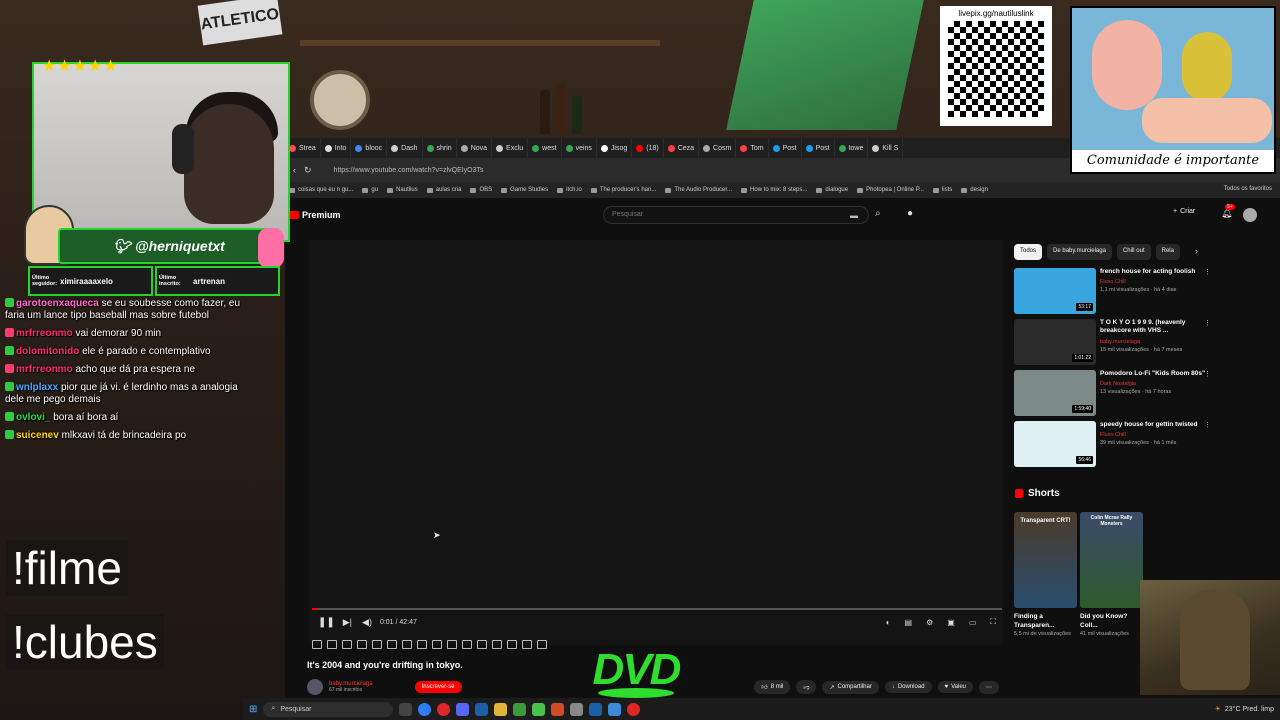 The width and height of the screenshot is (1280, 720). What do you see at coordinates (475, 148) in the screenshot?
I see `browser-tab: Nova` at bounding box center [475, 148].